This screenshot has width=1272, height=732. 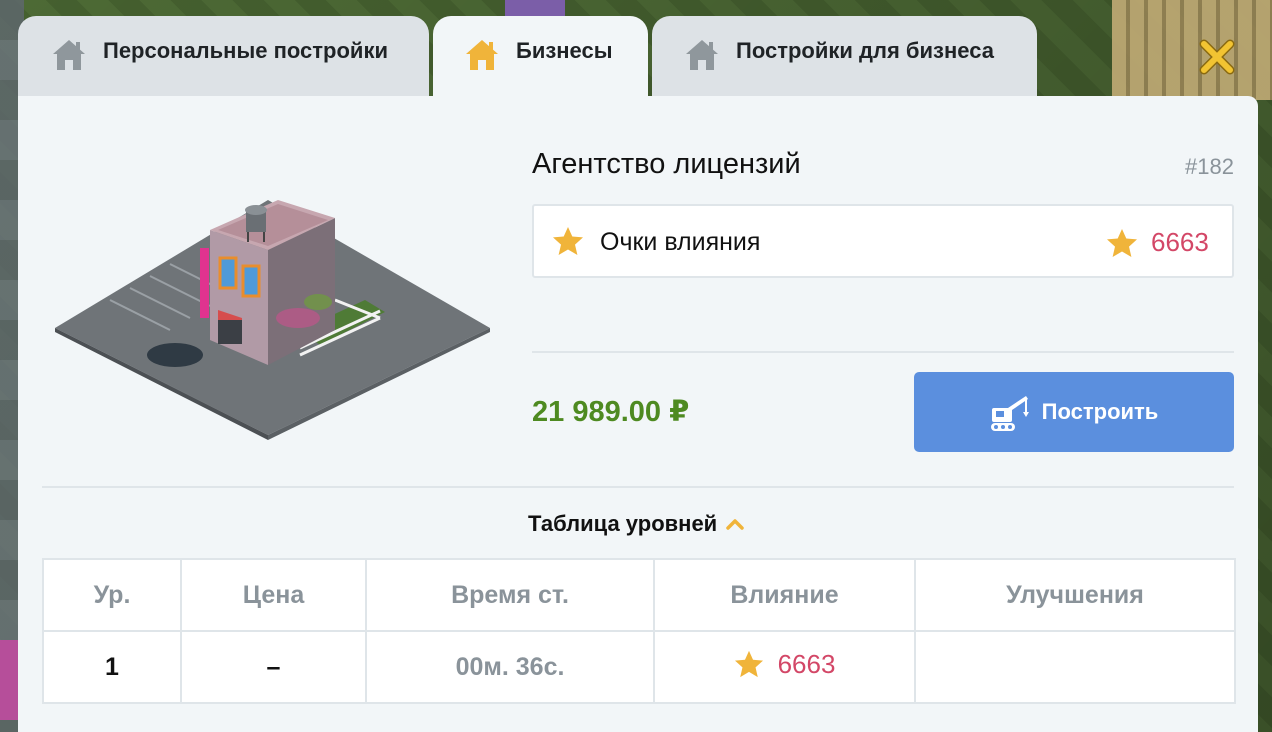 What do you see at coordinates (273, 595) in the screenshot?
I see `header-price: Цена` at bounding box center [273, 595].